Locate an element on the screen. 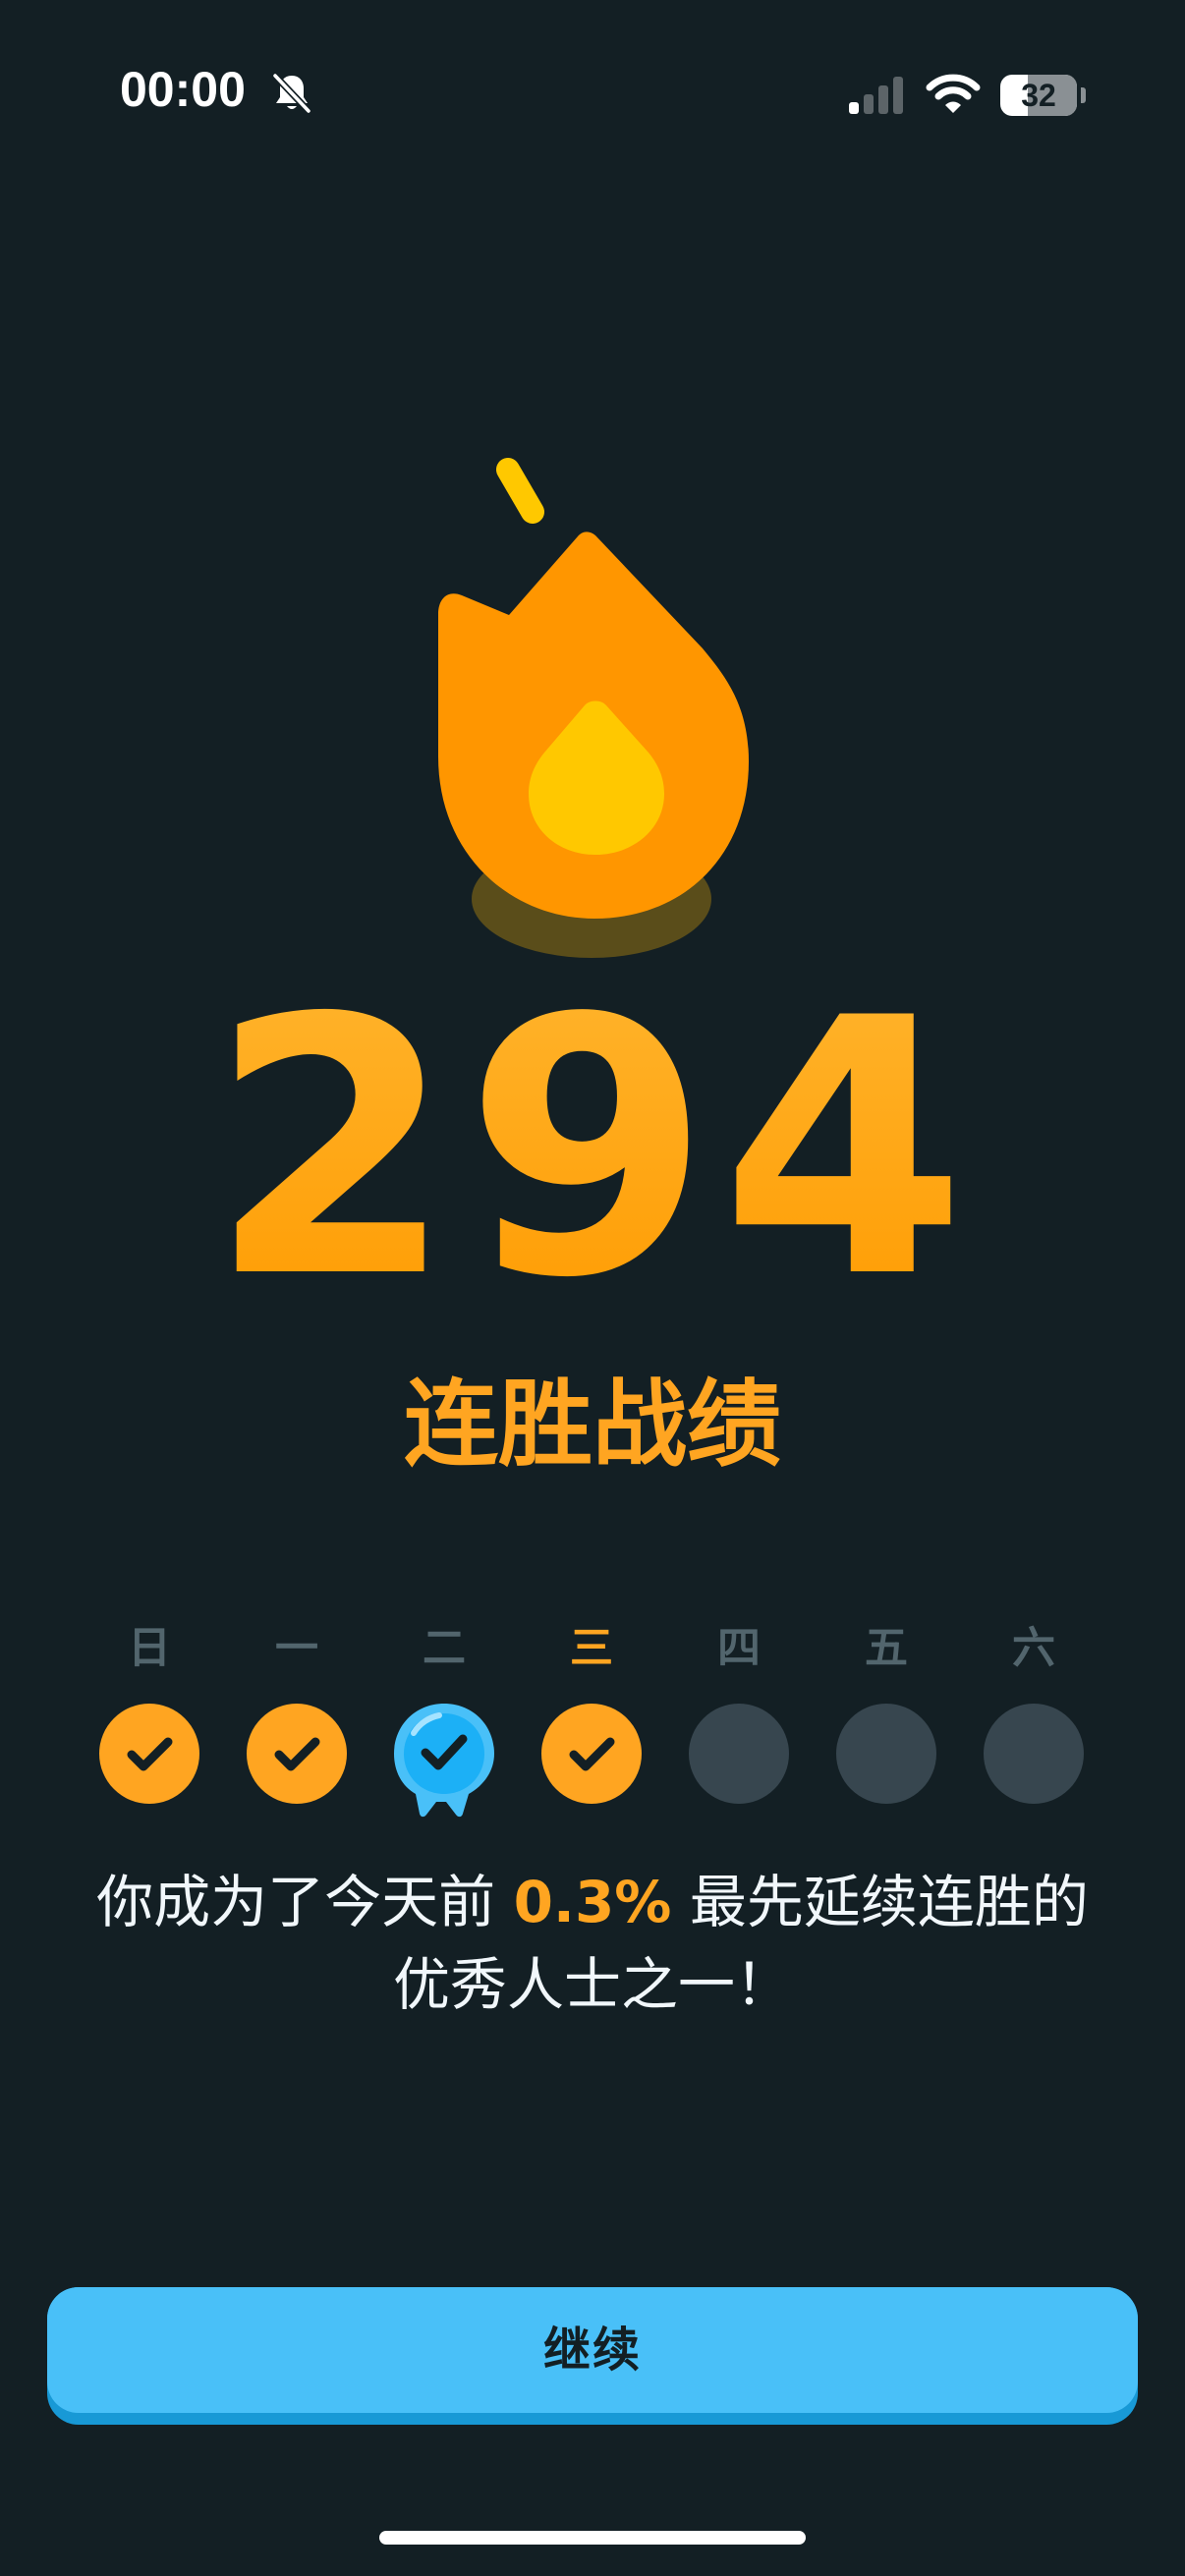 This screenshot has height=2576, width=1185. day-sunday: 日 is located at coordinates (149, 1719).